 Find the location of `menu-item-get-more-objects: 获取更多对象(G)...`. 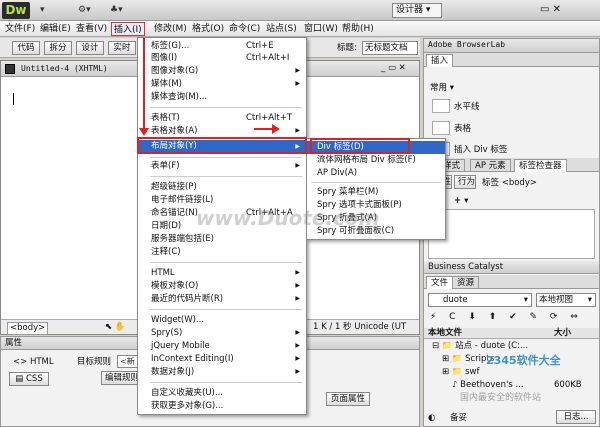

menu-item-get-more-objects: 获取更多对象(G)... is located at coordinates (222, 406).